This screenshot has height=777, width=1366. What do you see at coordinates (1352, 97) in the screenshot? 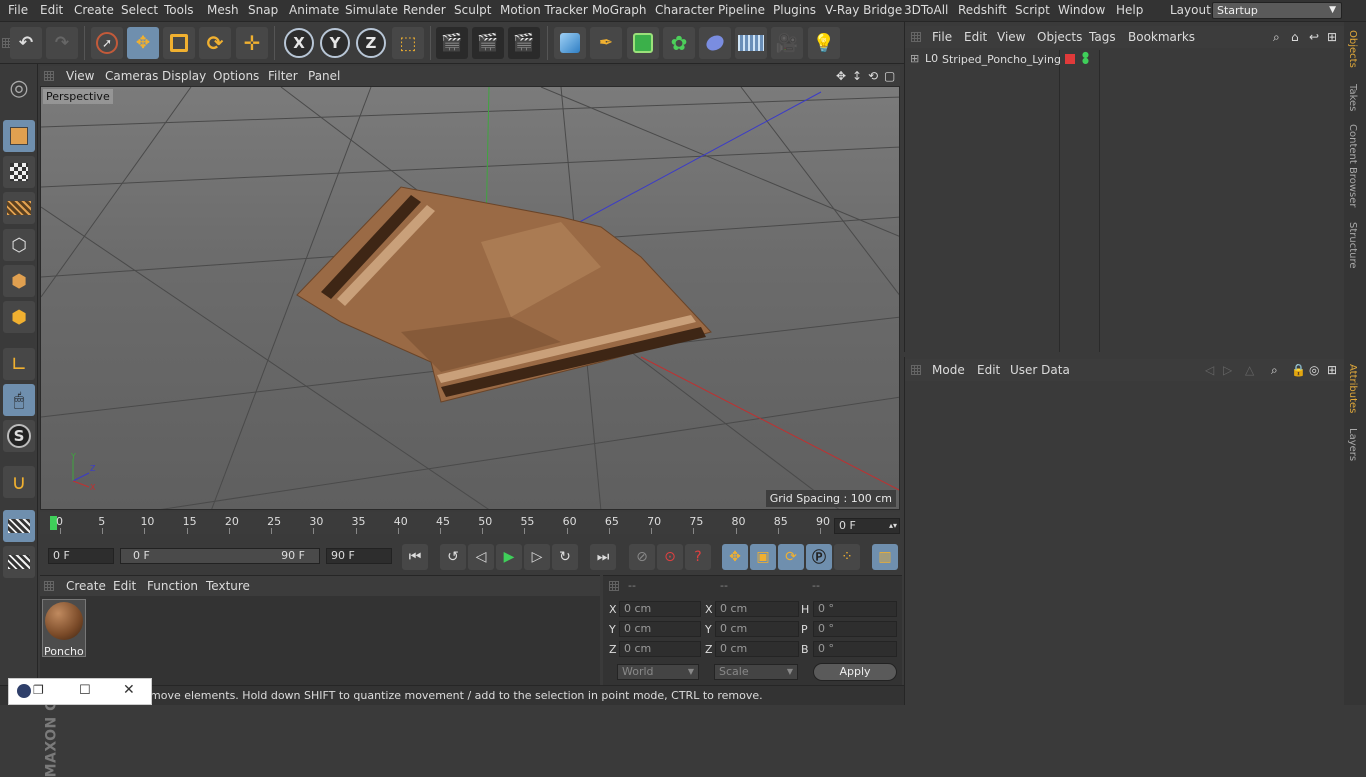
I see `tab-takes: Takes` at bounding box center [1352, 97].